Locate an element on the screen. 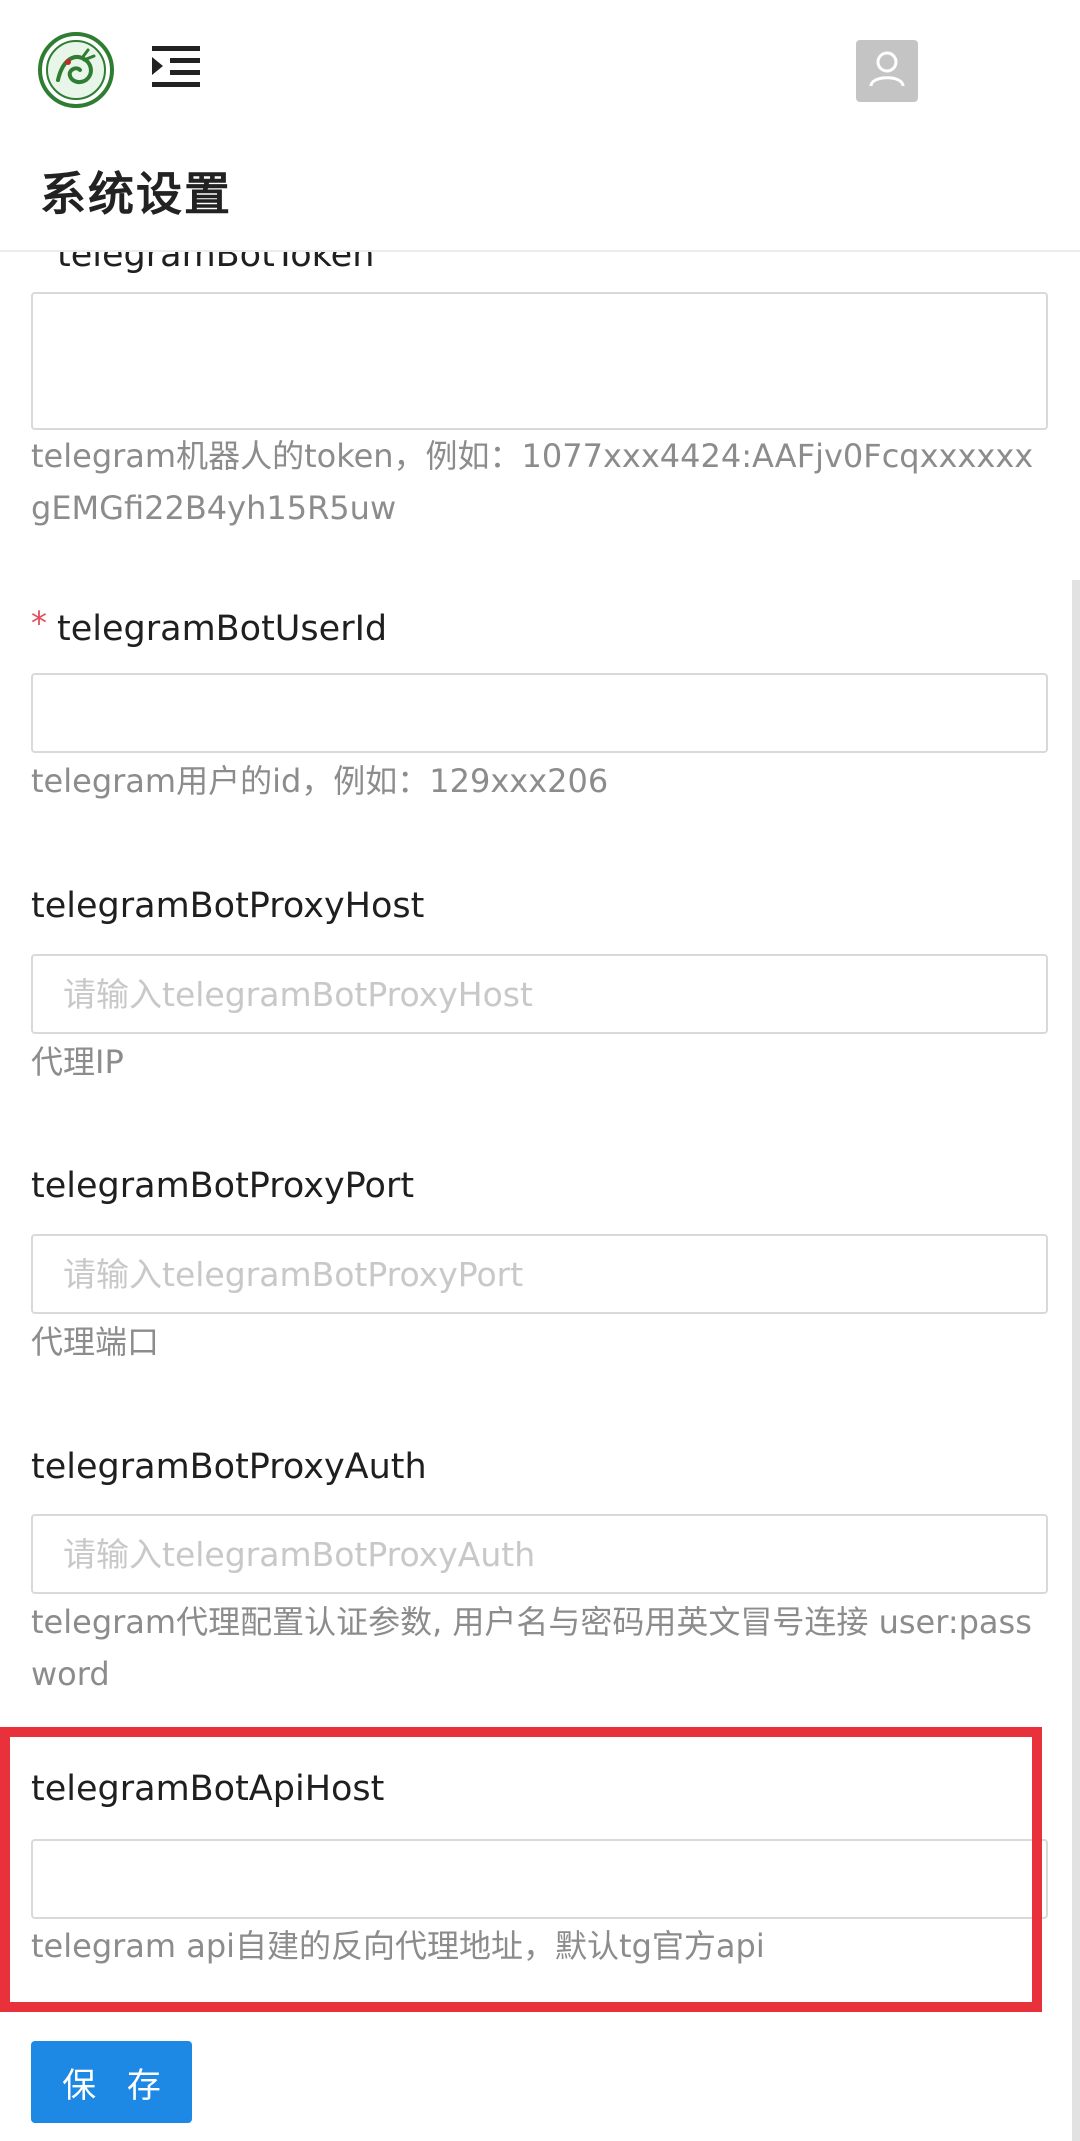 The image size is (1080, 2141). top-navbar is located at coordinates (540, 70).